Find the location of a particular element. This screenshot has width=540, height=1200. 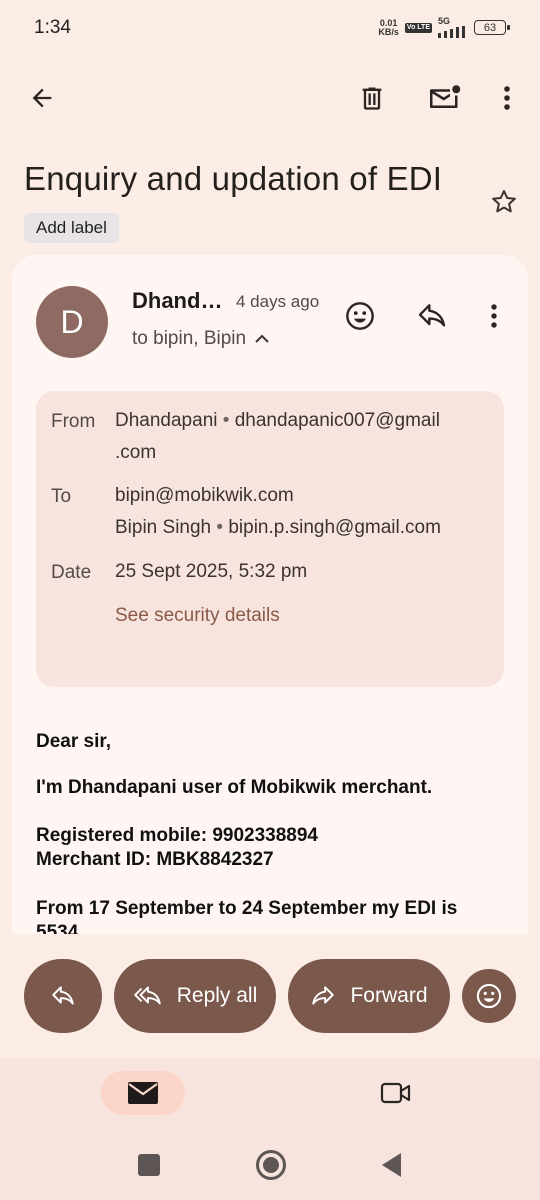

forward-button: Forward is located at coordinates (369, 996).